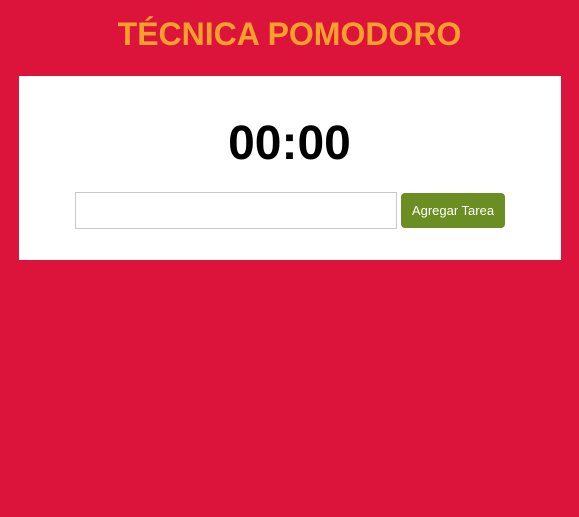  I want to click on page-title: TÉCNICA POMODORO, so click(289, 34).